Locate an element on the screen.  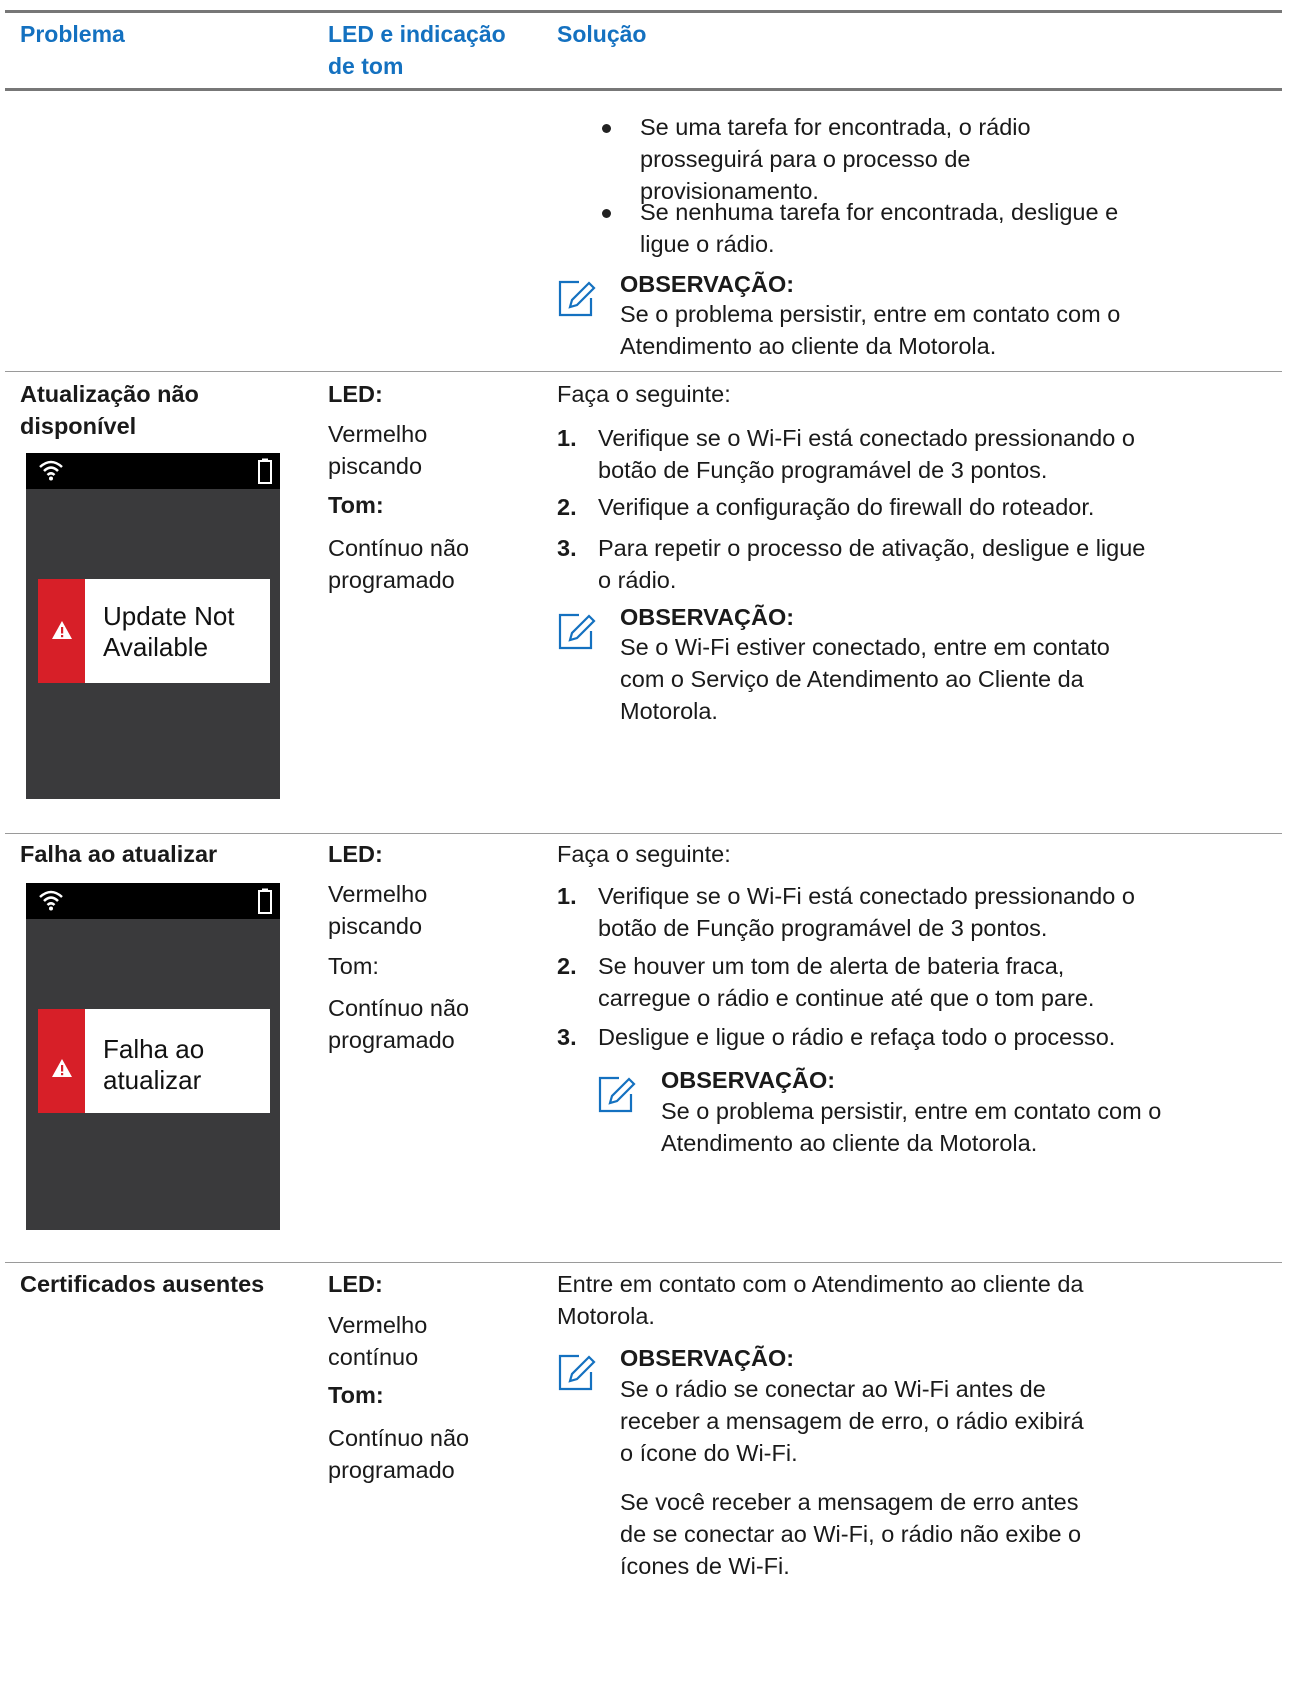
alert-box: Falha ao atualizar is located at coordinates (154, 1061).